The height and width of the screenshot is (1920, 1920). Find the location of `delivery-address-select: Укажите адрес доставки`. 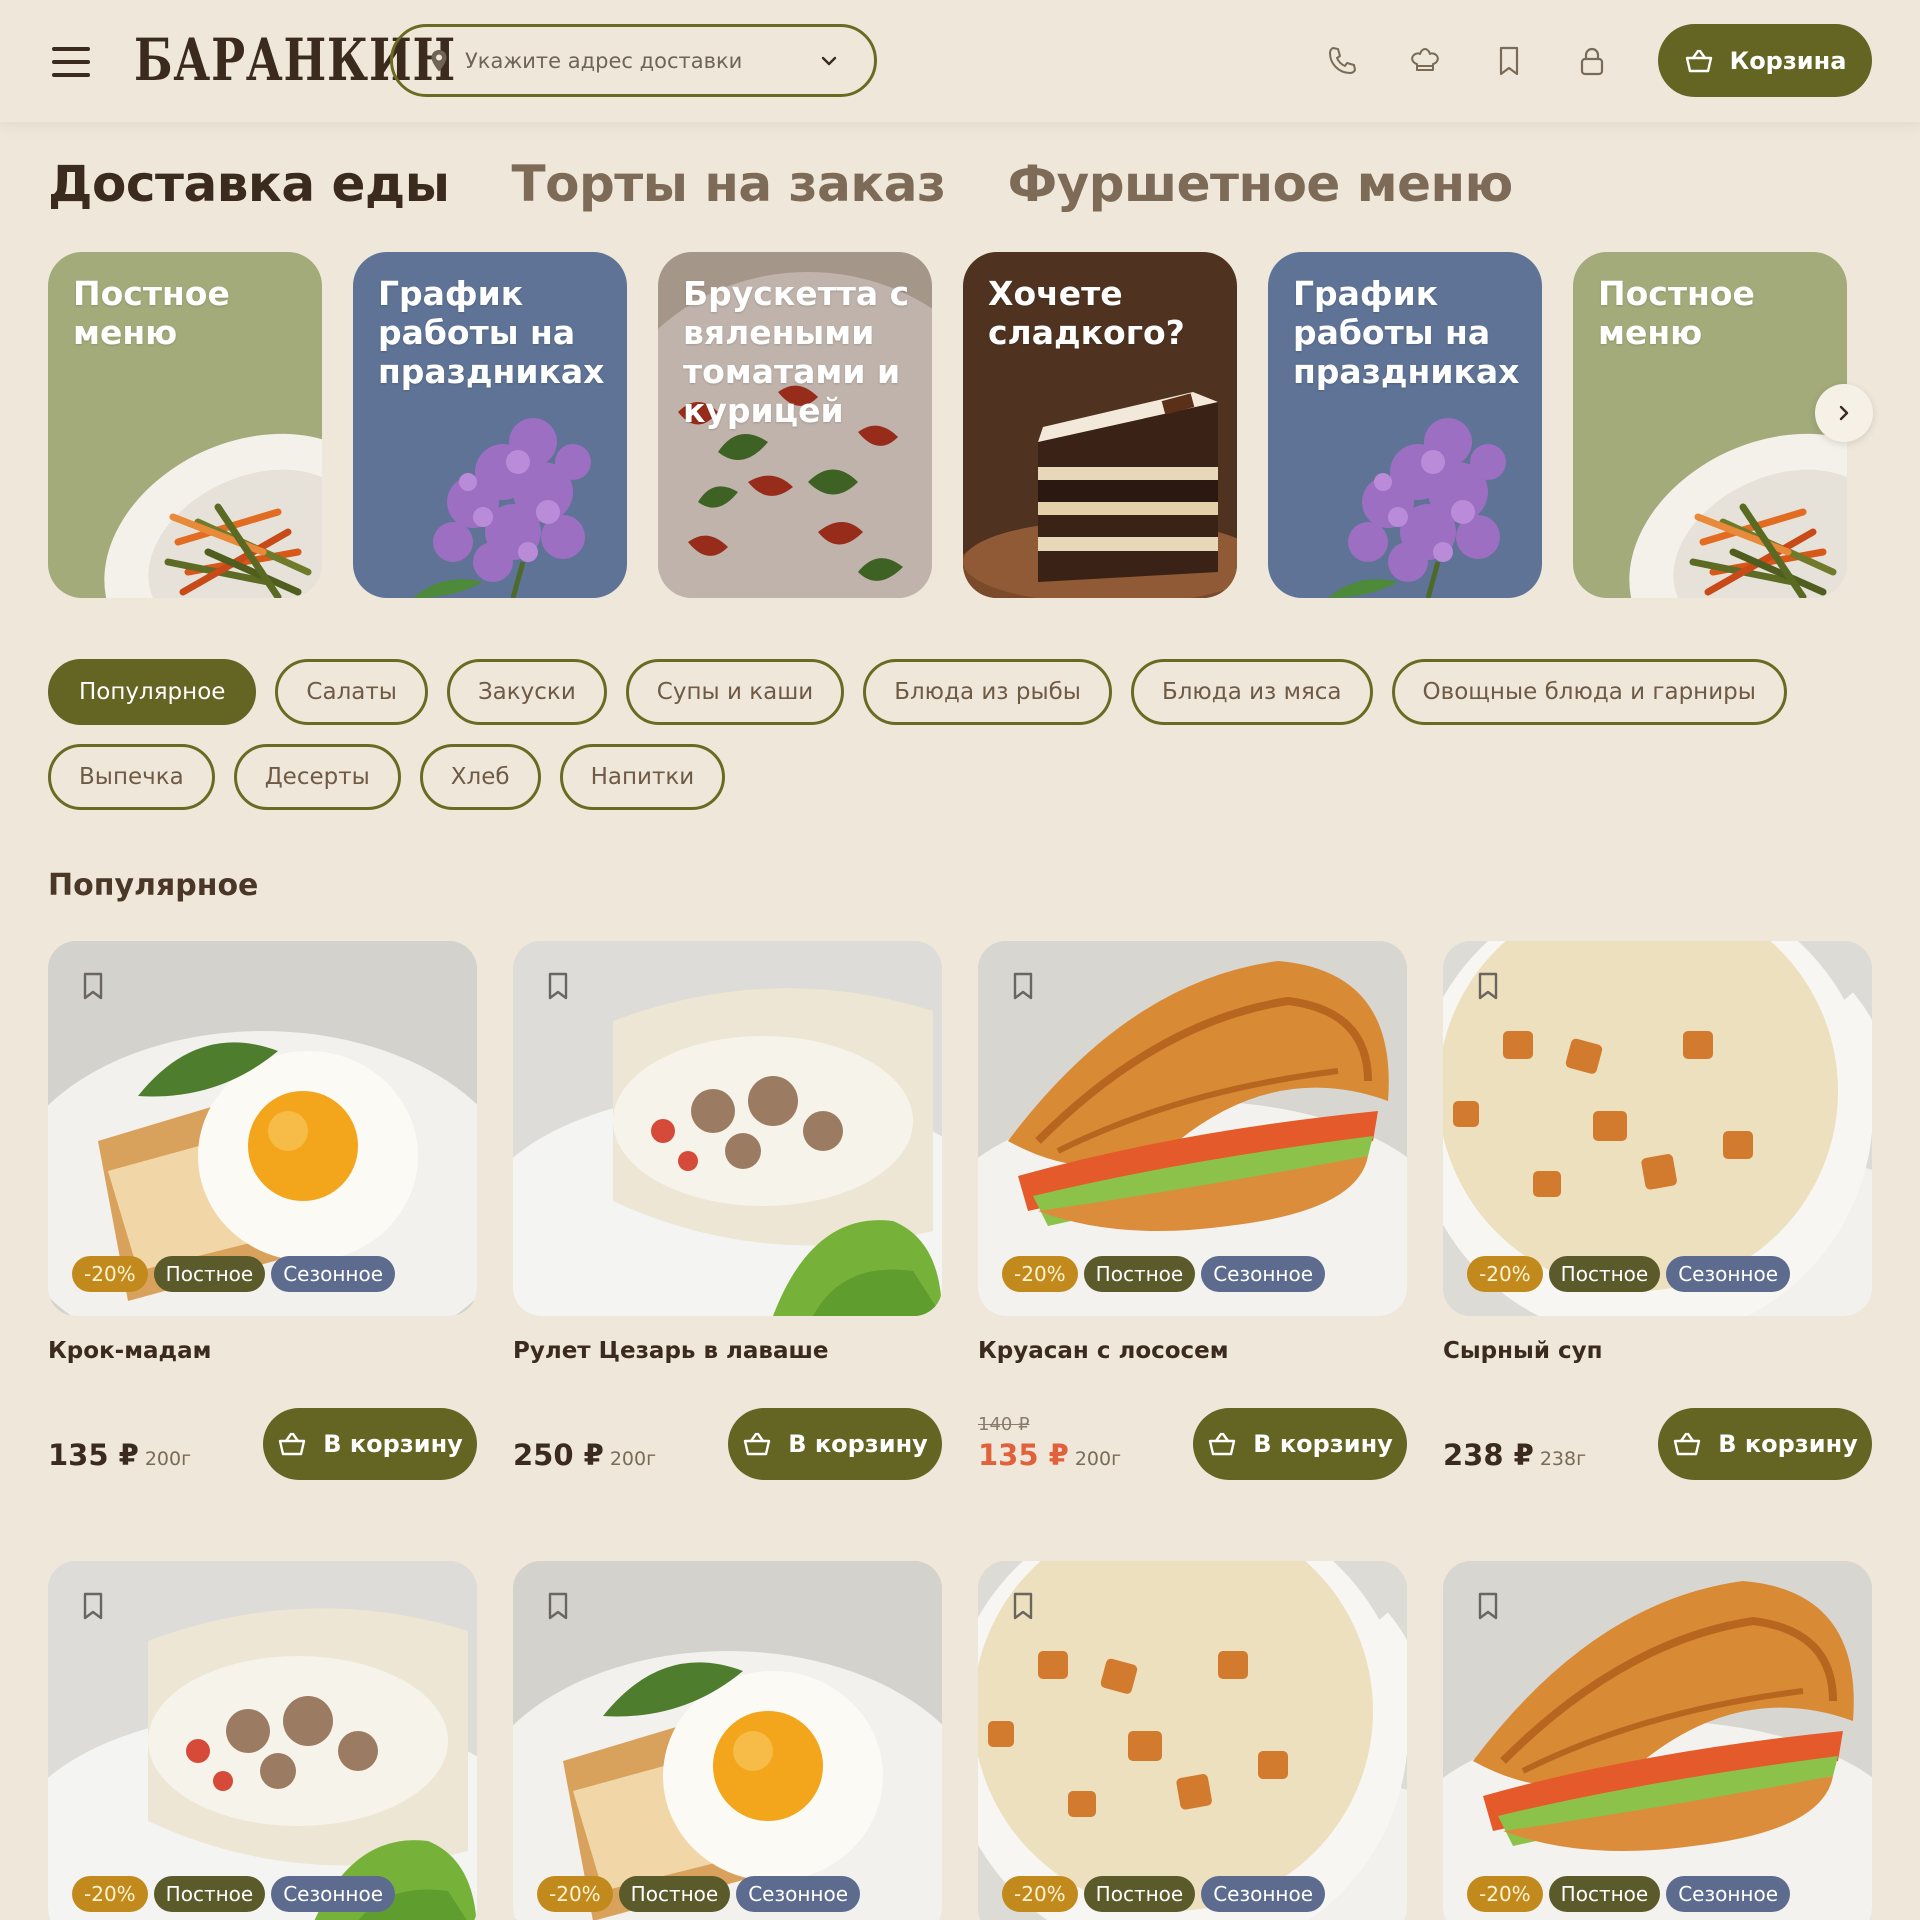

delivery-address-select: Укажите адрес доставки is located at coordinates (633, 60).